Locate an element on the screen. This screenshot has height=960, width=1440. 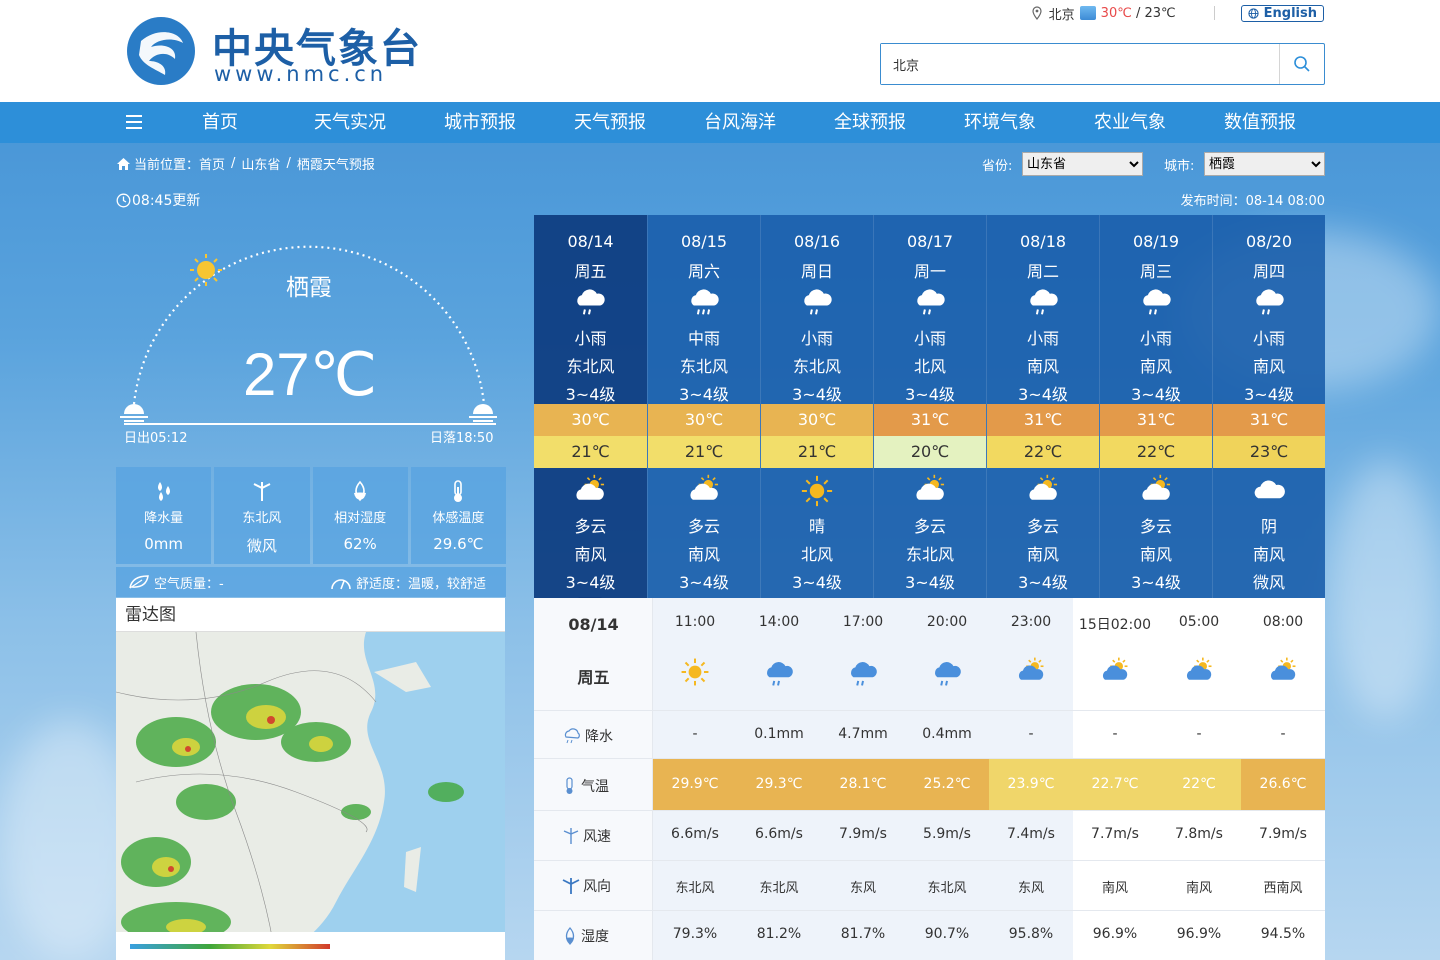
forecast-weekday: 周四 is located at coordinates (1268, 271).